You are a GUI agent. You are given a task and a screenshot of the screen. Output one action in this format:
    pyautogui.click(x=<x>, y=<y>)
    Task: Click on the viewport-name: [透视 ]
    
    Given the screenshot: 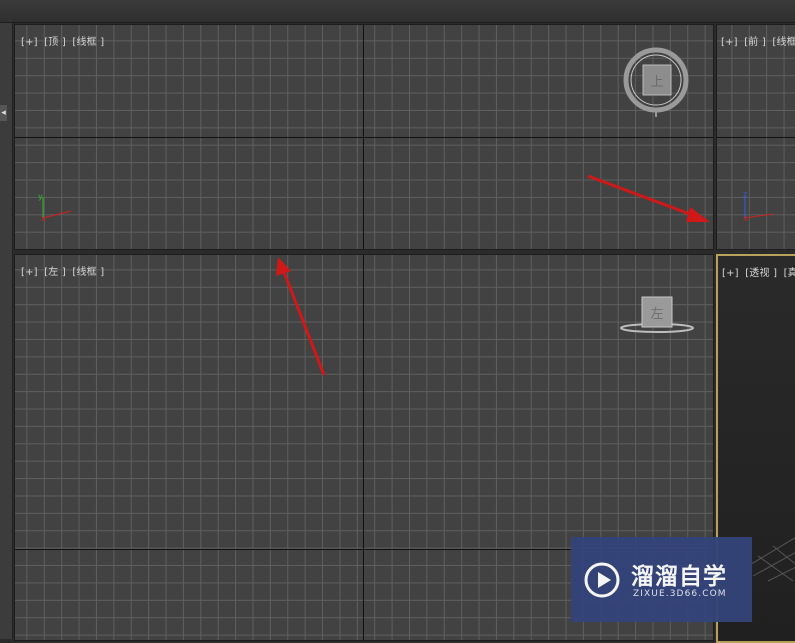 What is the action you would take?
    pyautogui.click(x=761, y=273)
    